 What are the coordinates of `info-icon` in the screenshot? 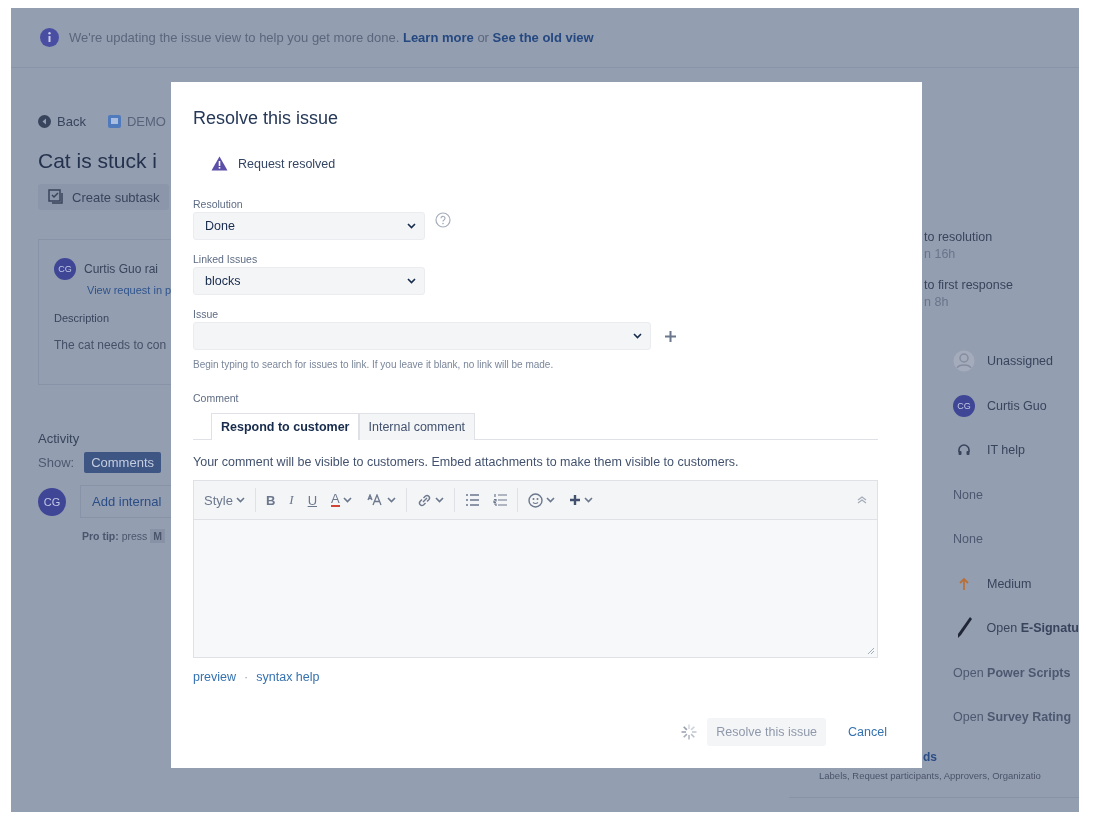 It's located at (49, 37).